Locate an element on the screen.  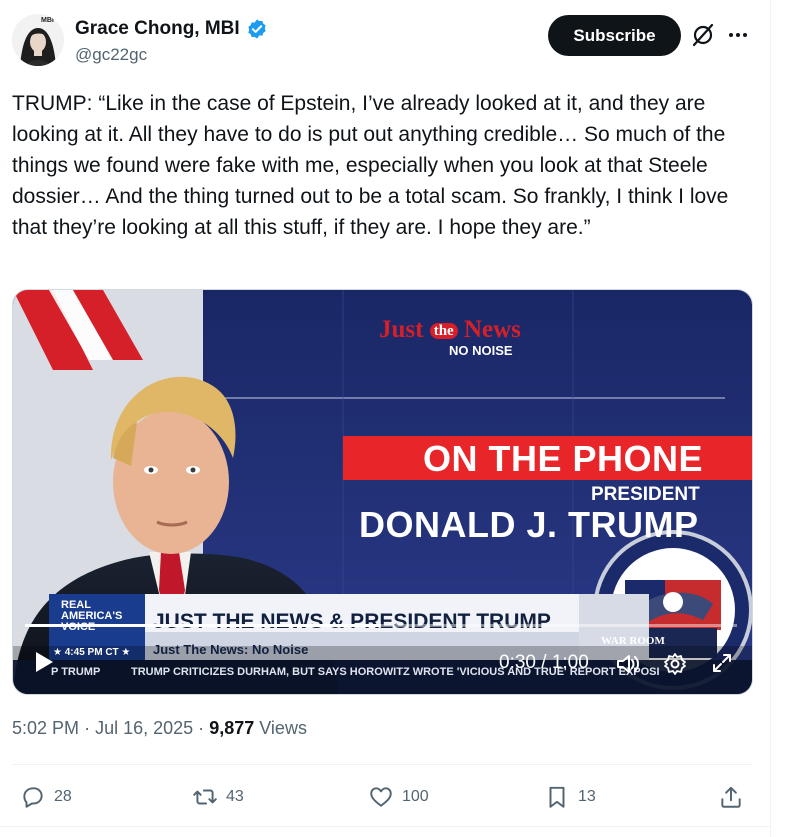
on-the-phone-banner: ON THE PHONE is located at coordinates (563, 458).